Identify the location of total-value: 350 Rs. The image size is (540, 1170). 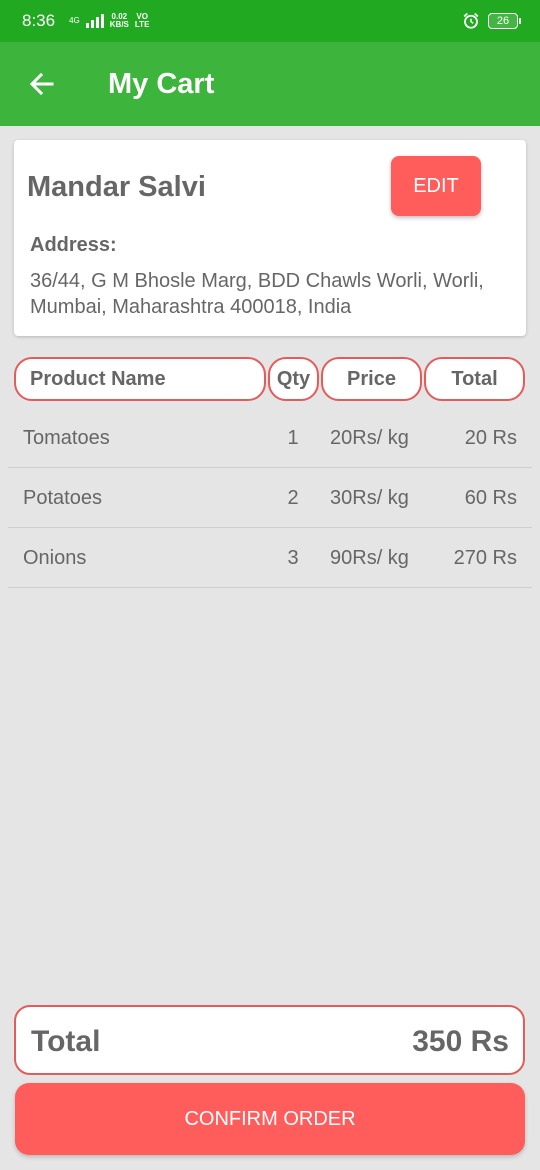
(460, 1041).